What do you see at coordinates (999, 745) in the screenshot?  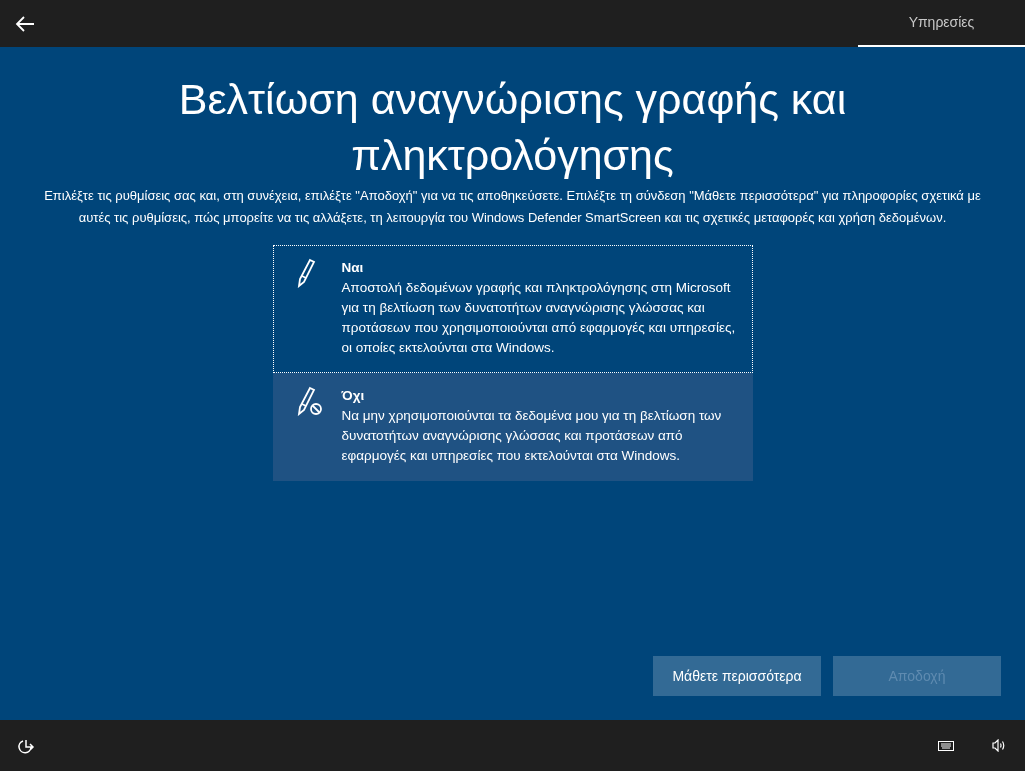 I see `speaker-icon` at bounding box center [999, 745].